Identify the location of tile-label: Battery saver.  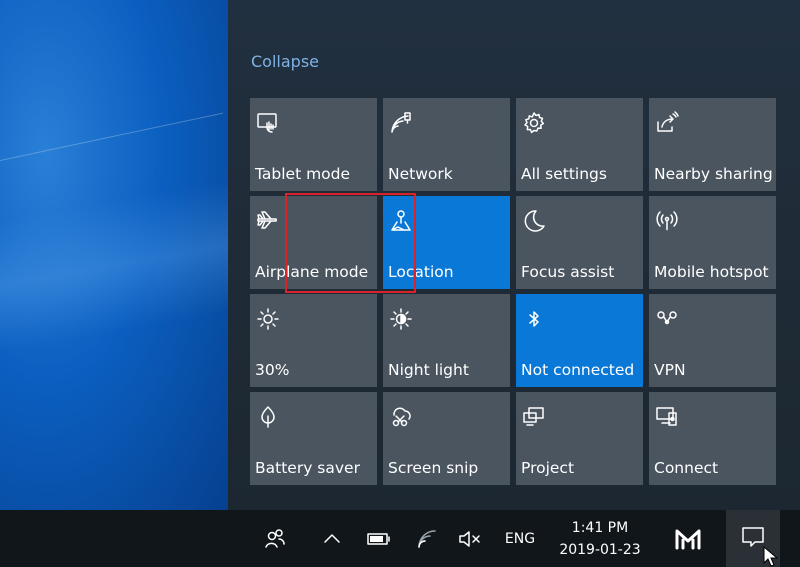
(307, 468).